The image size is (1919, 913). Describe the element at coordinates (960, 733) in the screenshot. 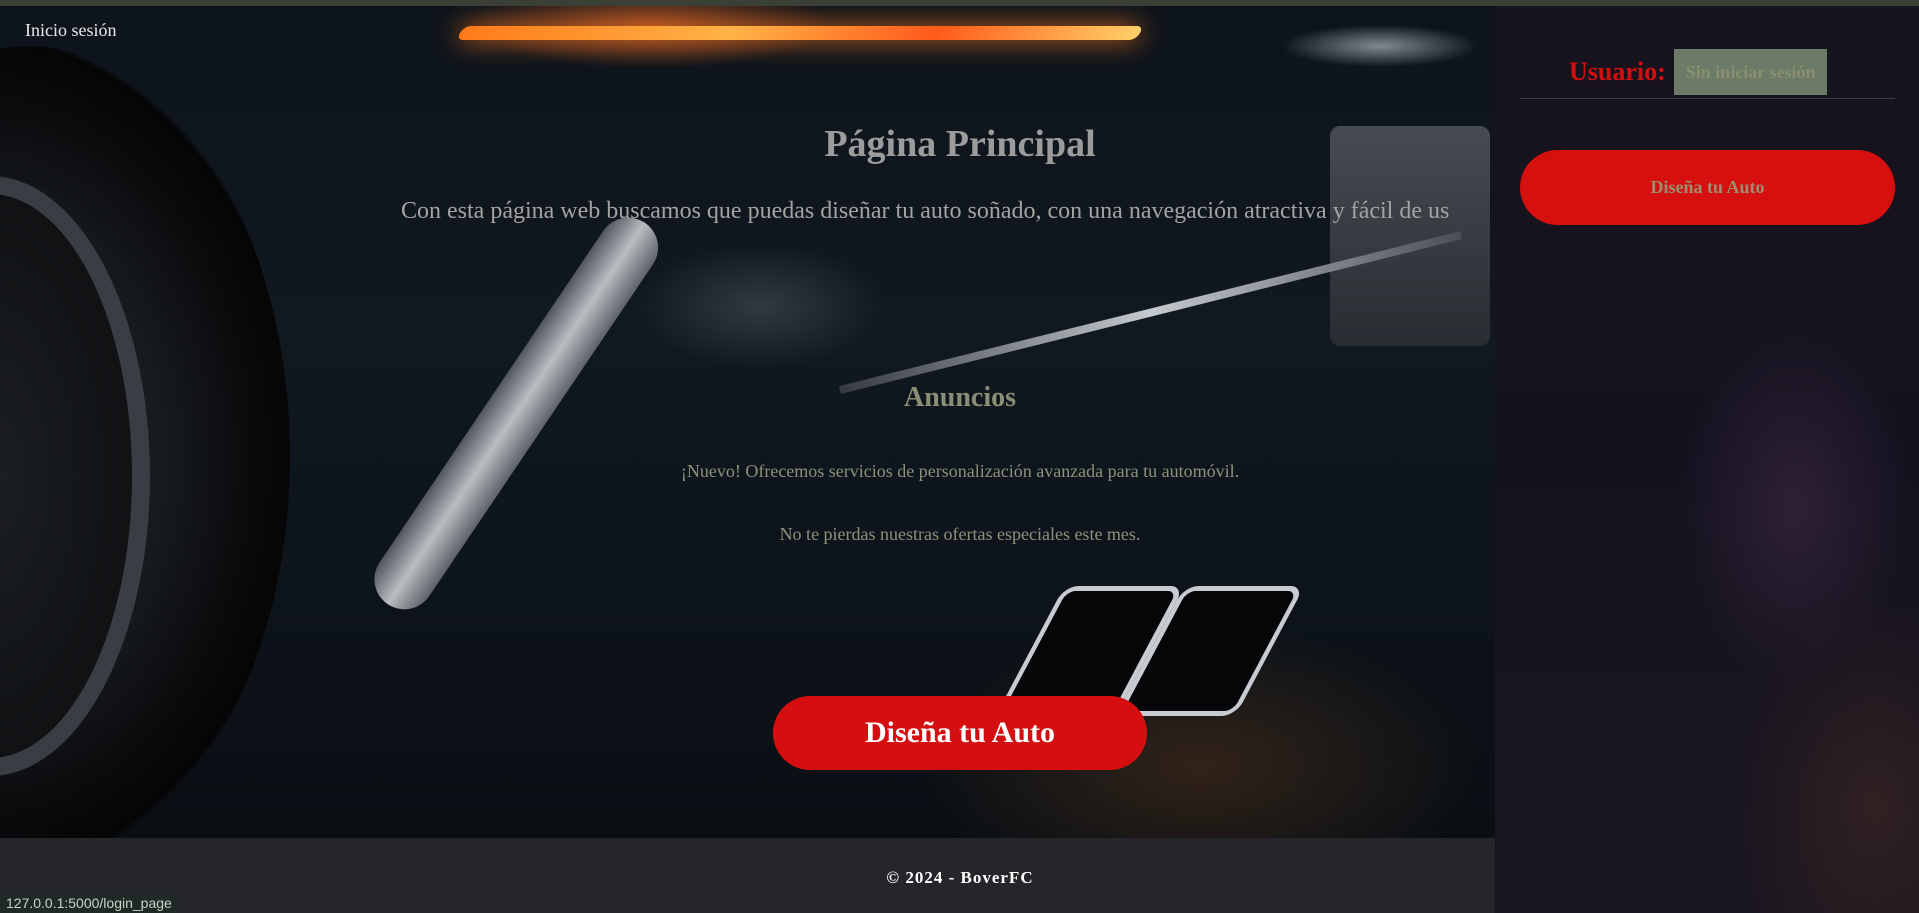

I see `design-car-button: Diseña tu Auto` at that location.